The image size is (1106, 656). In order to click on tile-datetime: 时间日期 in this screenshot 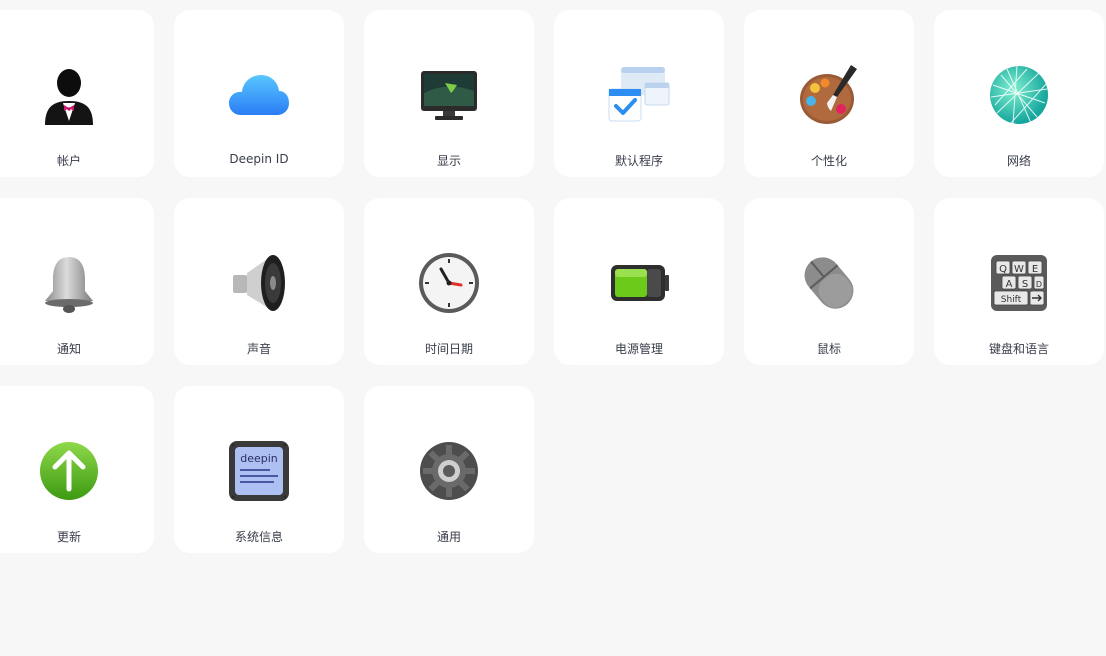, I will do `click(449, 281)`.